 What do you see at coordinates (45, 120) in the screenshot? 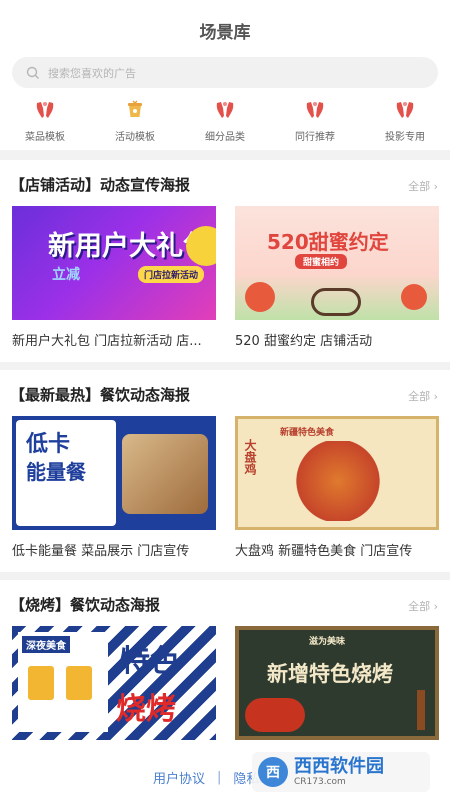
I see `category-dish-template: 菜品模板` at bounding box center [45, 120].